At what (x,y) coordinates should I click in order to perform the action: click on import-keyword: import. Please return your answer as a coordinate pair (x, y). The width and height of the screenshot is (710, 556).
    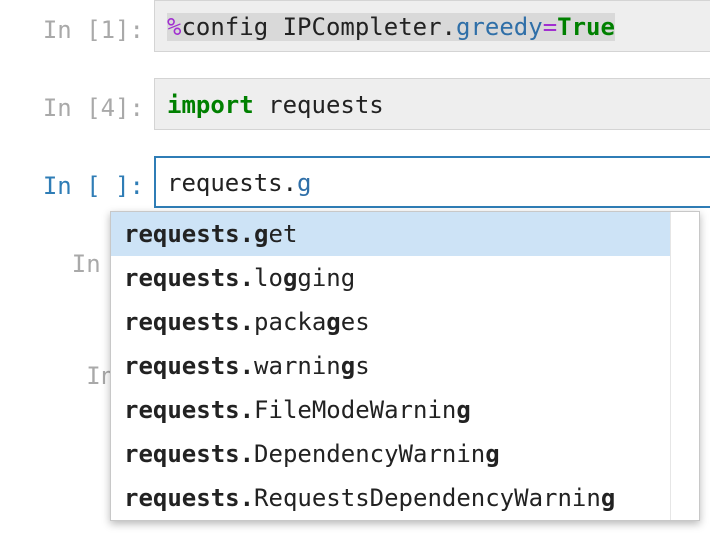
    Looking at the image, I should click on (210, 105).